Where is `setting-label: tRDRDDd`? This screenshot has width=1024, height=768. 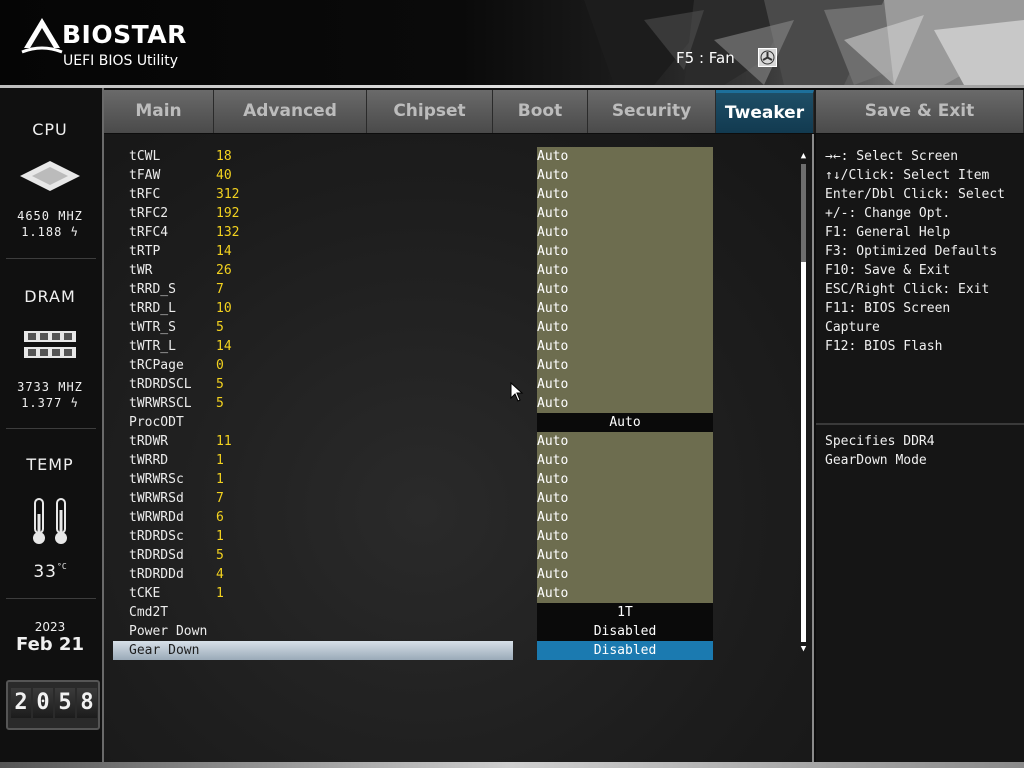 setting-label: tRDRDDd is located at coordinates (156, 574).